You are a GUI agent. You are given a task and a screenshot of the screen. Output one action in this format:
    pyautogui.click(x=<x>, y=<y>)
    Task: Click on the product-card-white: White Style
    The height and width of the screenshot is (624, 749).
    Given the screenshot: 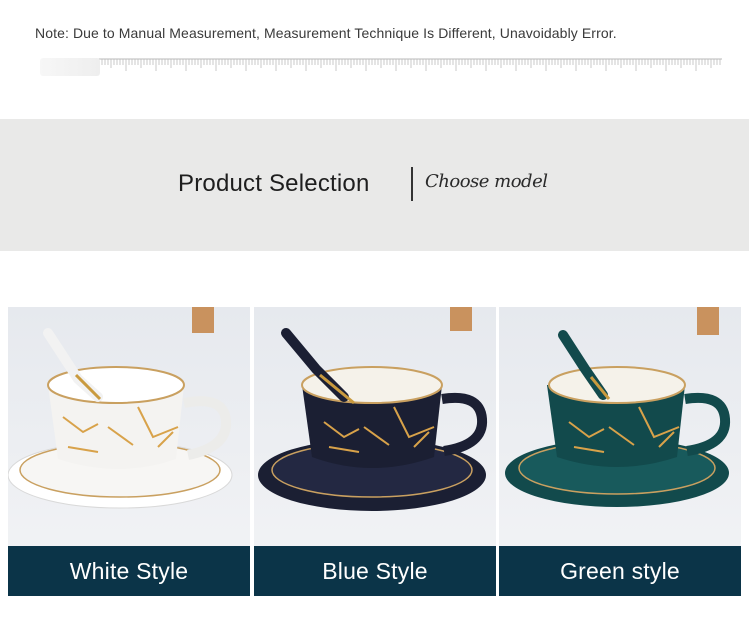 What is the action you would take?
    pyautogui.click(x=129, y=451)
    